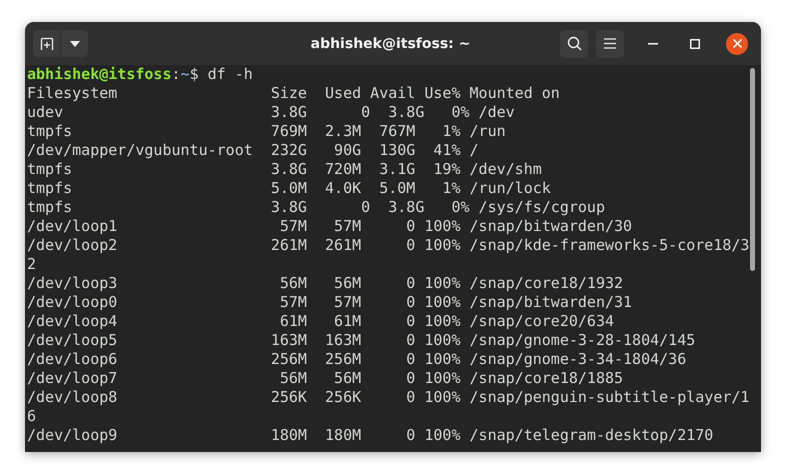 The width and height of the screenshot is (786, 475). I want to click on search-icon, so click(574, 43).